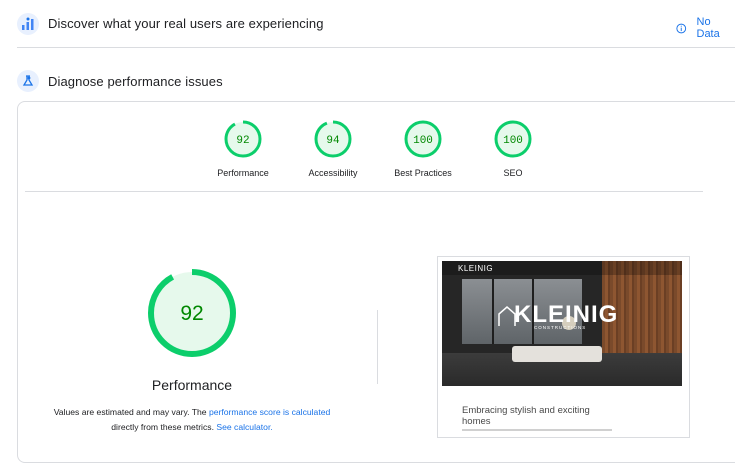  I want to click on vertical-separator, so click(377, 347).